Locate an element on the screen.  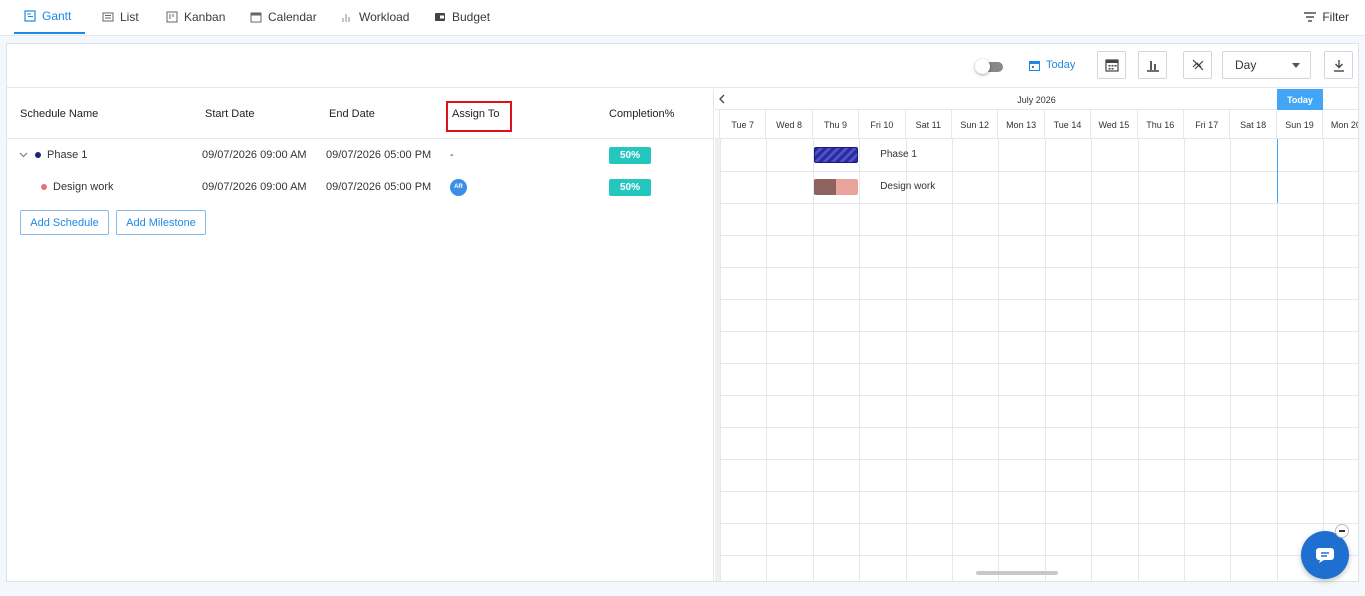
assign-cell: - is located at coordinates (452, 155).